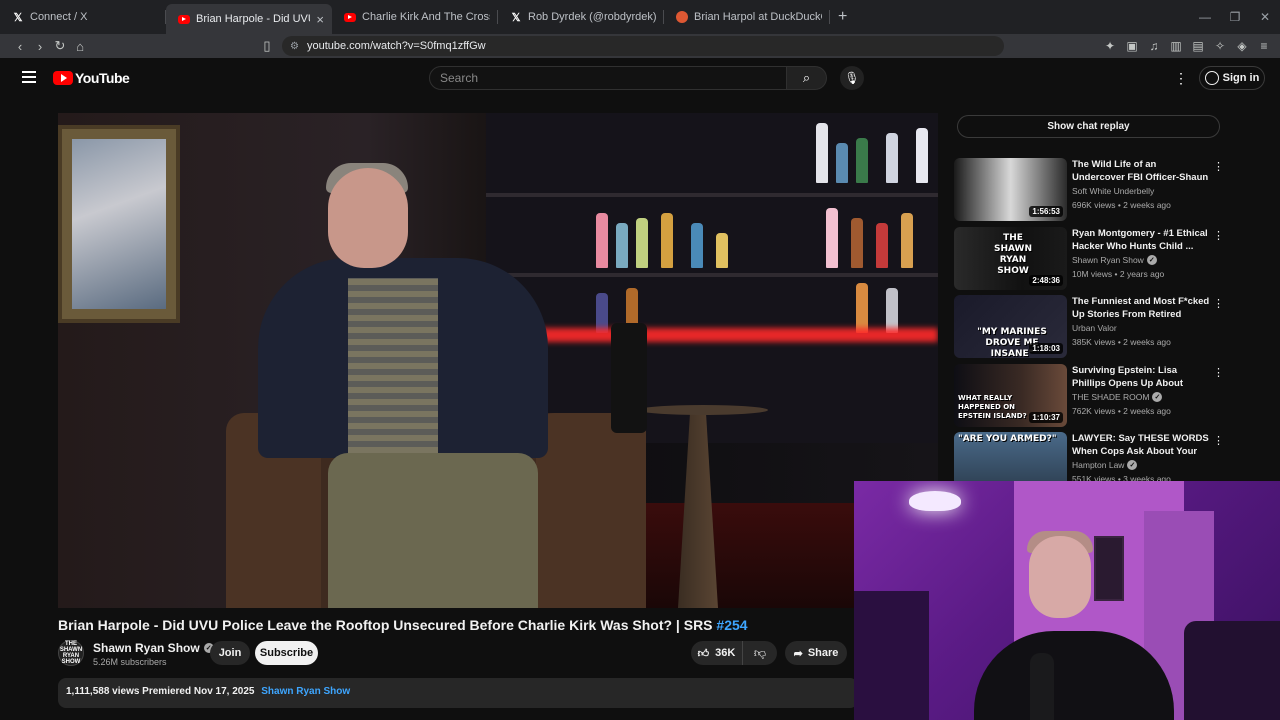 Image resolution: width=1280 pixels, height=720 pixels. I want to click on sign-in-button: Sign in, so click(1232, 78).